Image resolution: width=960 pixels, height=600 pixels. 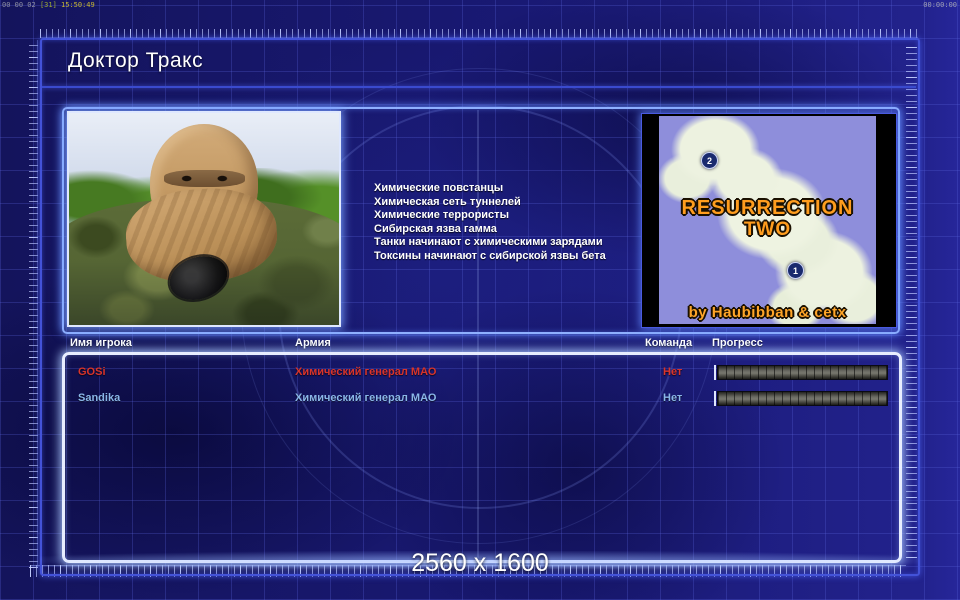 I want to click on portrait-shading, so click(x=204, y=219).